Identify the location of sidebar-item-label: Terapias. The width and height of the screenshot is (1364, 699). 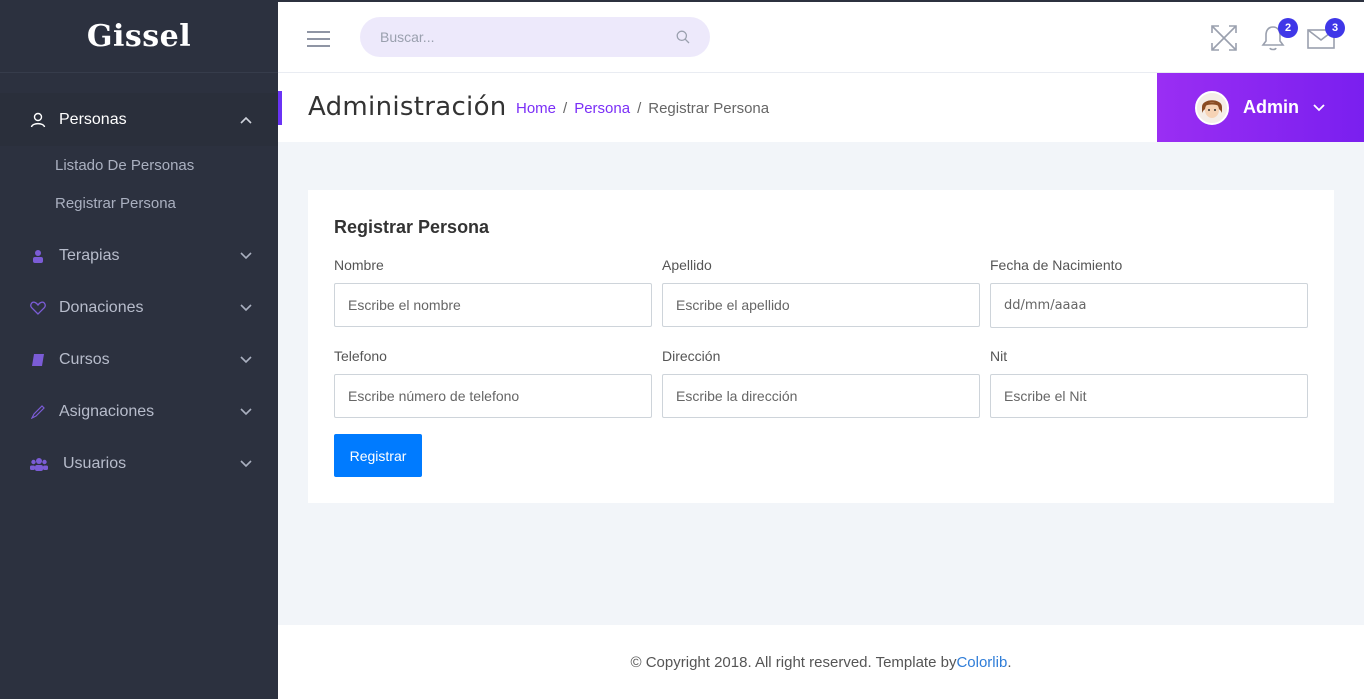
(89, 255).